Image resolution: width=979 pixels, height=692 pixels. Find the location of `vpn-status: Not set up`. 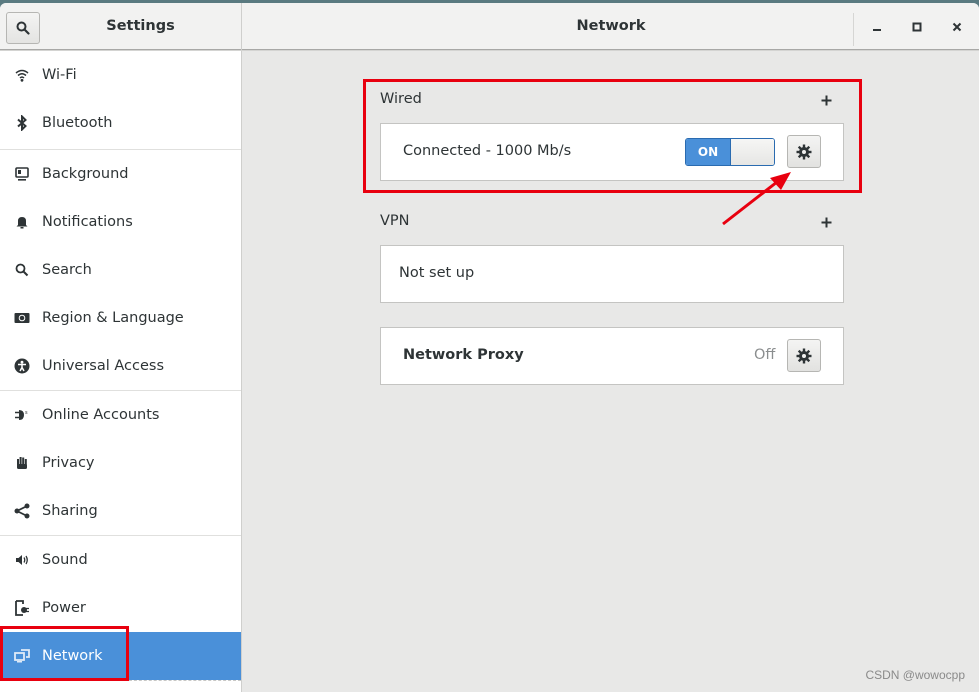

vpn-status: Not set up is located at coordinates (437, 273).